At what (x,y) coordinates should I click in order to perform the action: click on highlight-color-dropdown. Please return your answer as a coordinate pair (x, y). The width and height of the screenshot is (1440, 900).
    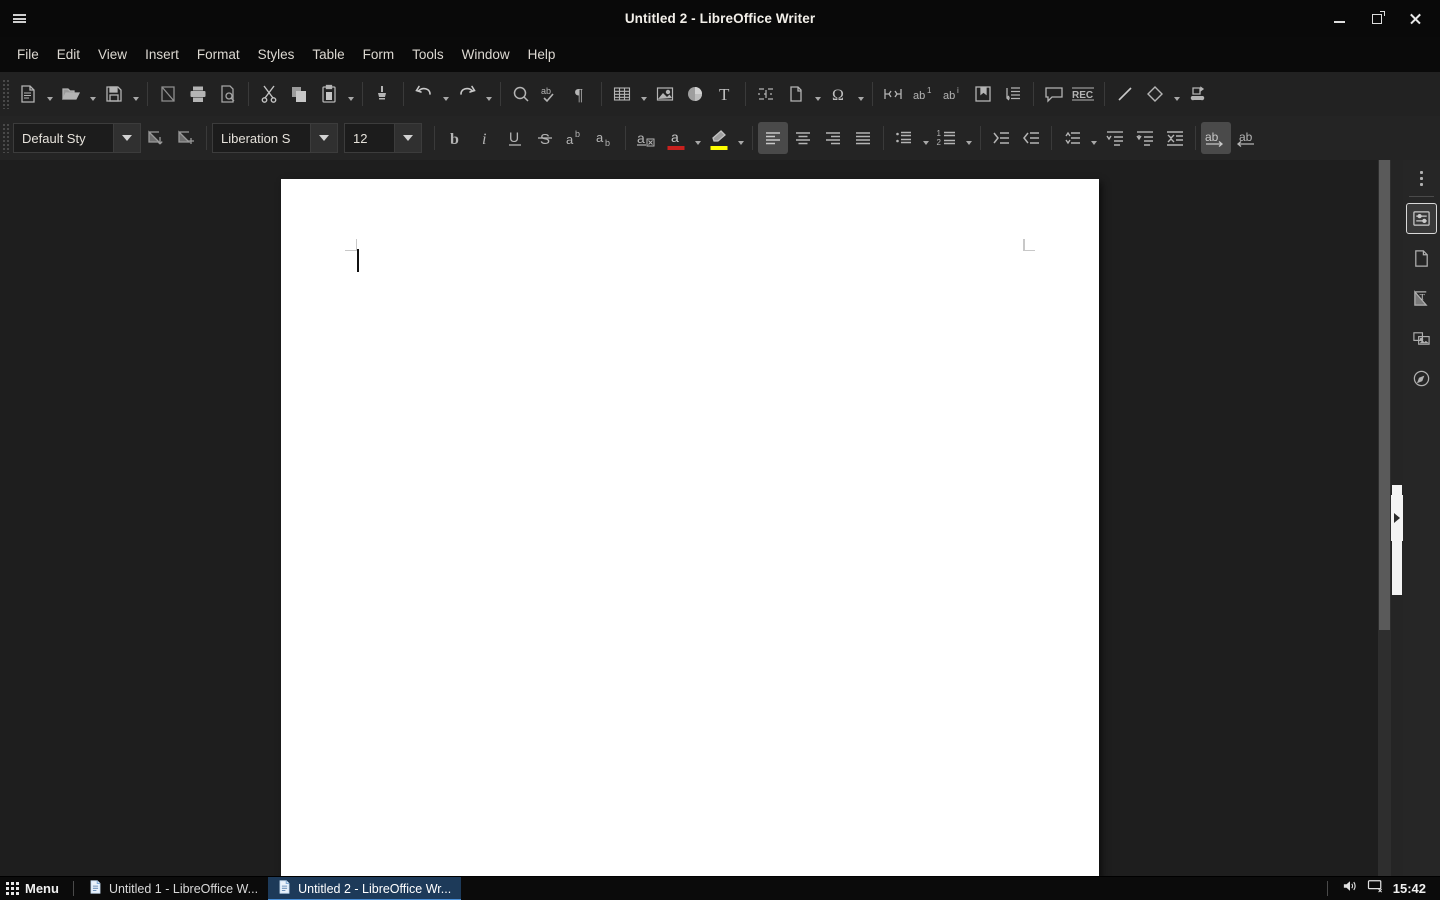
    Looking at the image, I should click on (740, 138).